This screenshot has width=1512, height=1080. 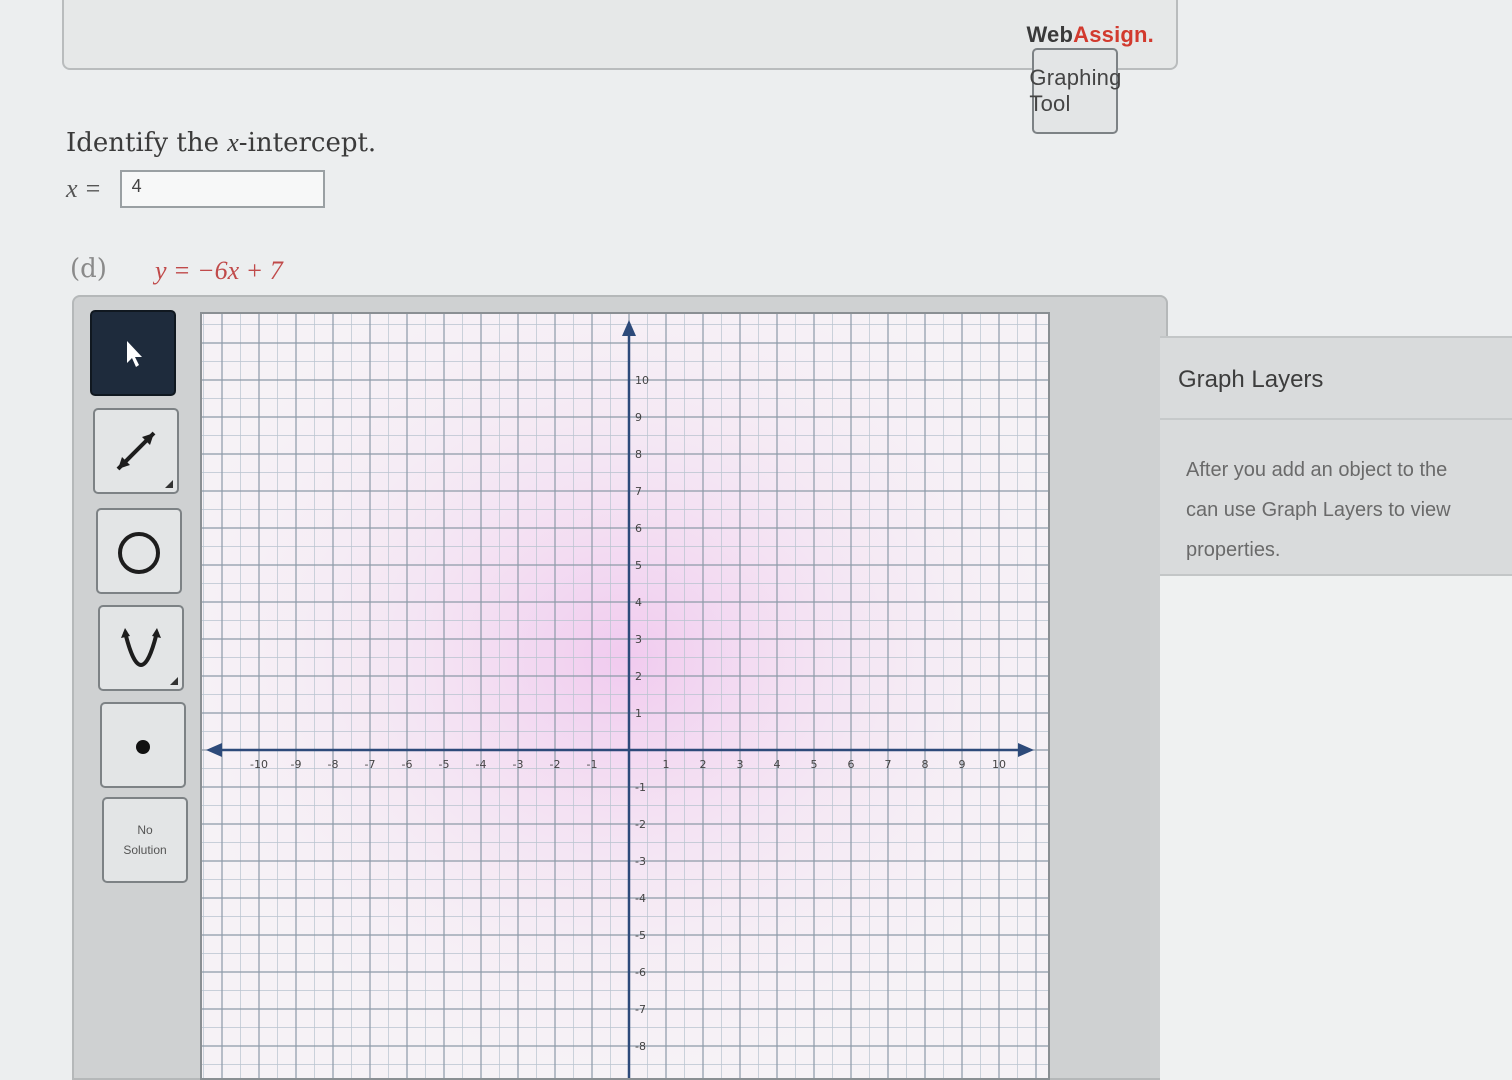 What do you see at coordinates (638, 602) in the screenshot?
I see `y-tick-label: 4` at bounding box center [638, 602].